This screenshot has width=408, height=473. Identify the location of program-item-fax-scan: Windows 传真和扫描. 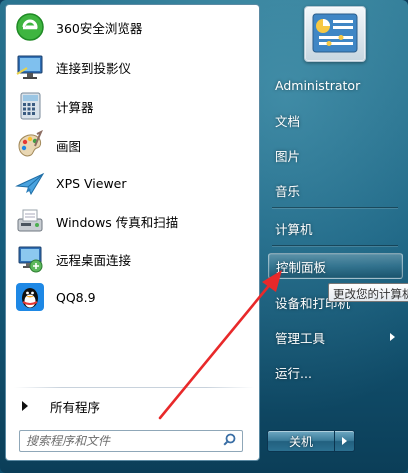
(133, 221).